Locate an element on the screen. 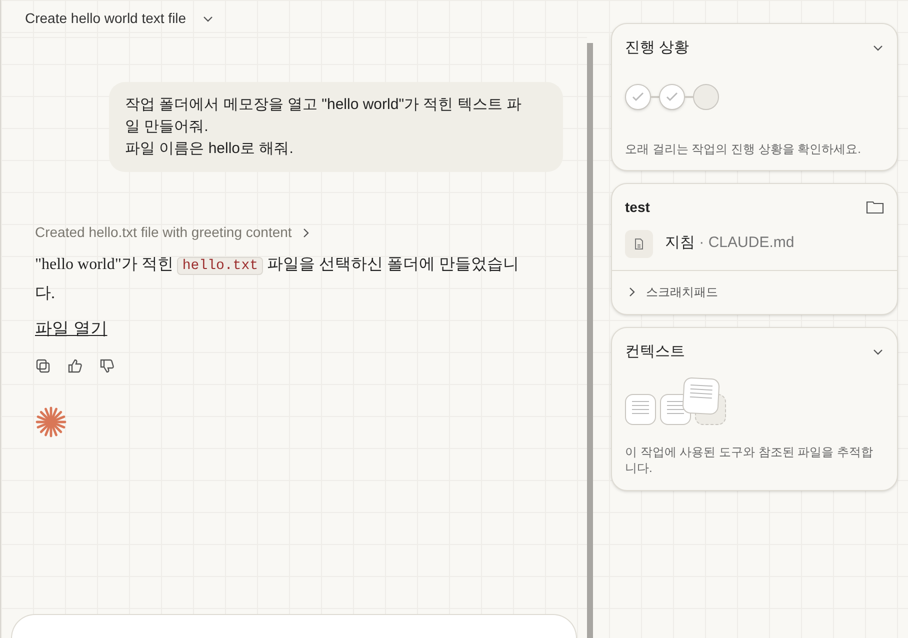  open-file-link: 파일 열기 is located at coordinates (71, 329).